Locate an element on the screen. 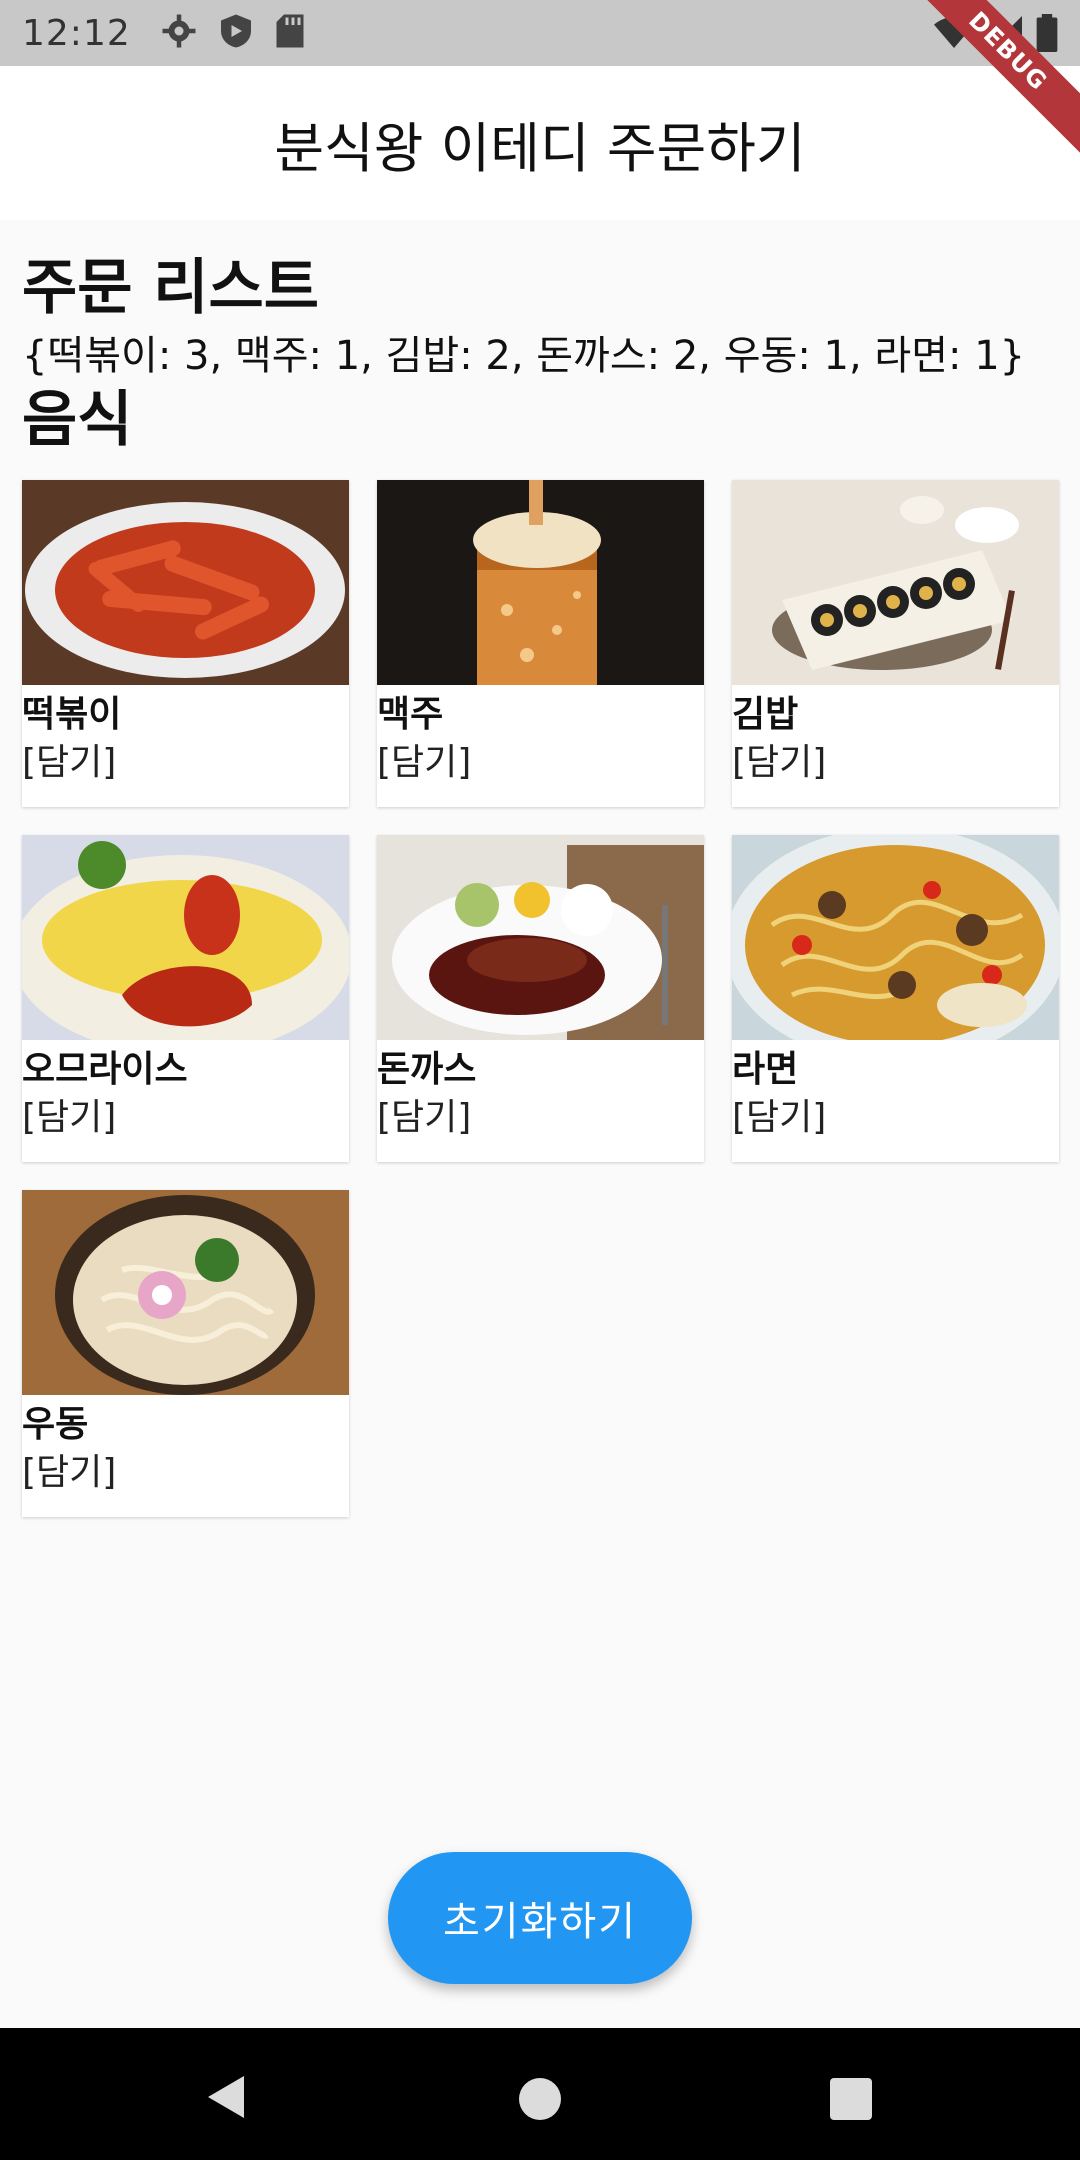  navigation-bar is located at coordinates (540, 2094).